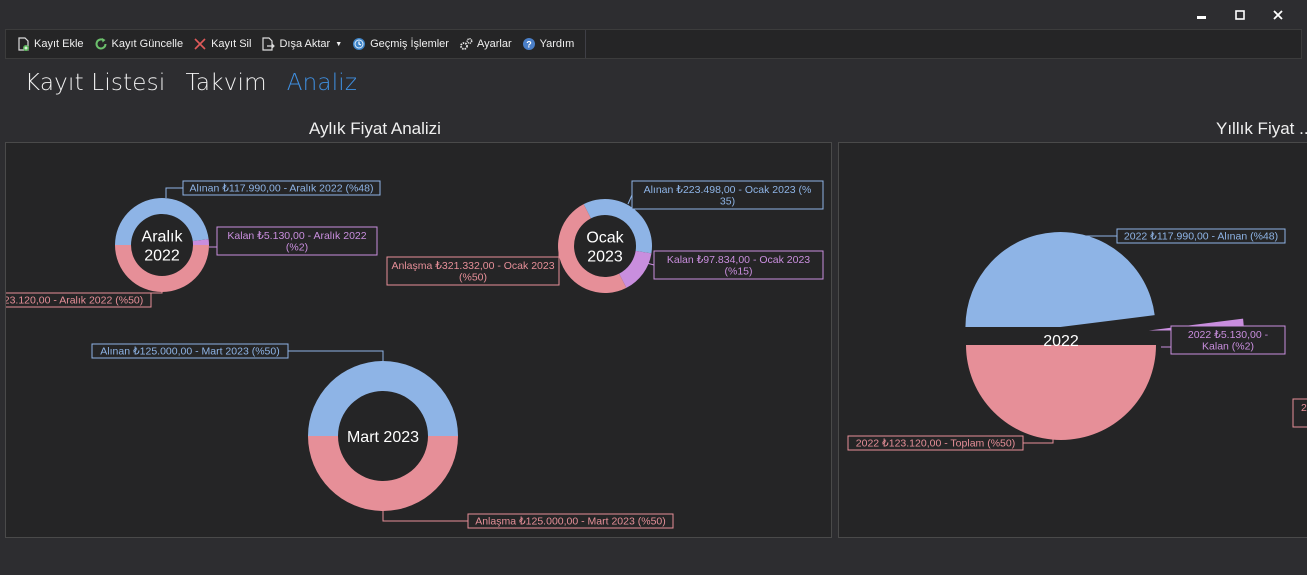 This screenshot has width=1307, height=575. What do you see at coordinates (1201, 237) in the screenshot?
I see `callout-alinan-text: 2022 ₺117.990,00 - Alınan (%48)` at bounding box center [1201, 237].